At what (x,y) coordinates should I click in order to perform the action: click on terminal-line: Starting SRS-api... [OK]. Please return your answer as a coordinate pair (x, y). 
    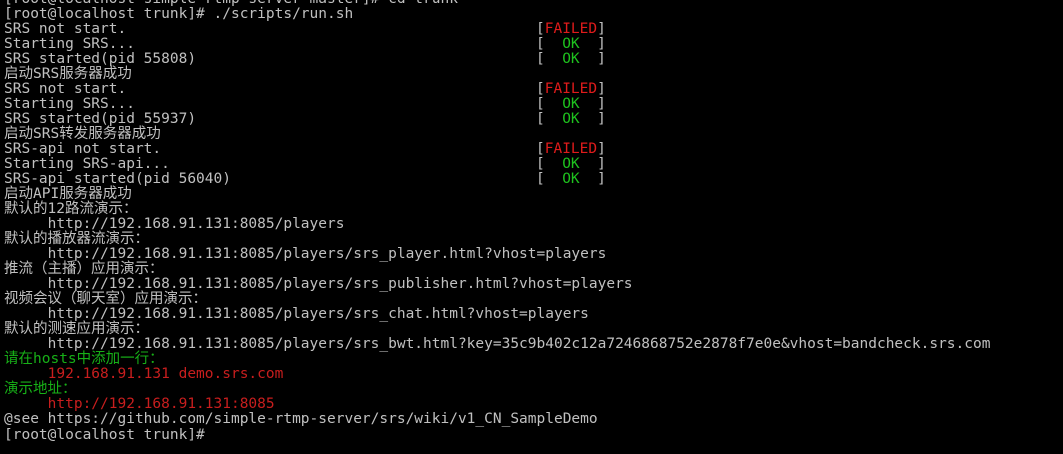
    Looking at the image, I should click on (531, 164).